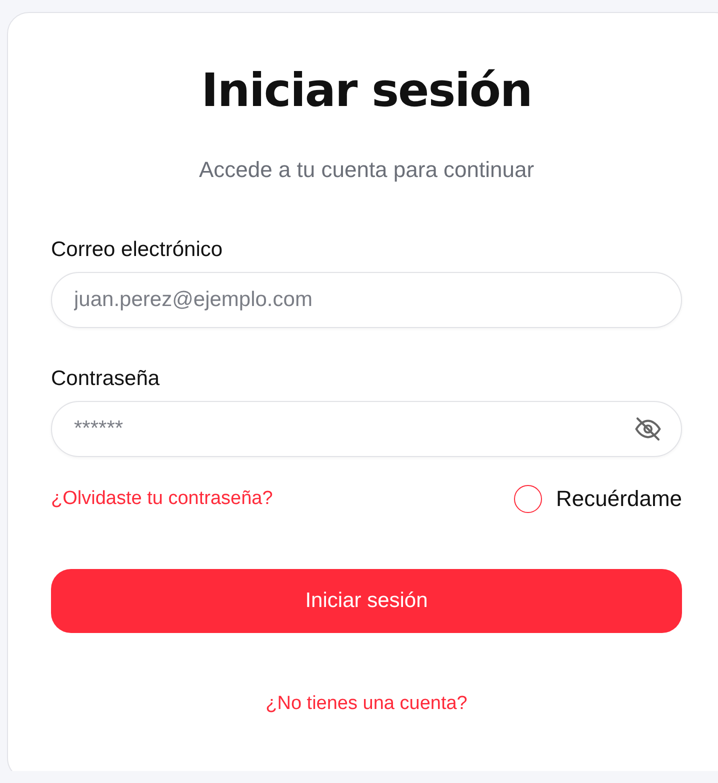 The width and height of the screenshot is (718, 783). I want to click on subtitle: Accede a tu cuenta para continuar, so click(367, 170).